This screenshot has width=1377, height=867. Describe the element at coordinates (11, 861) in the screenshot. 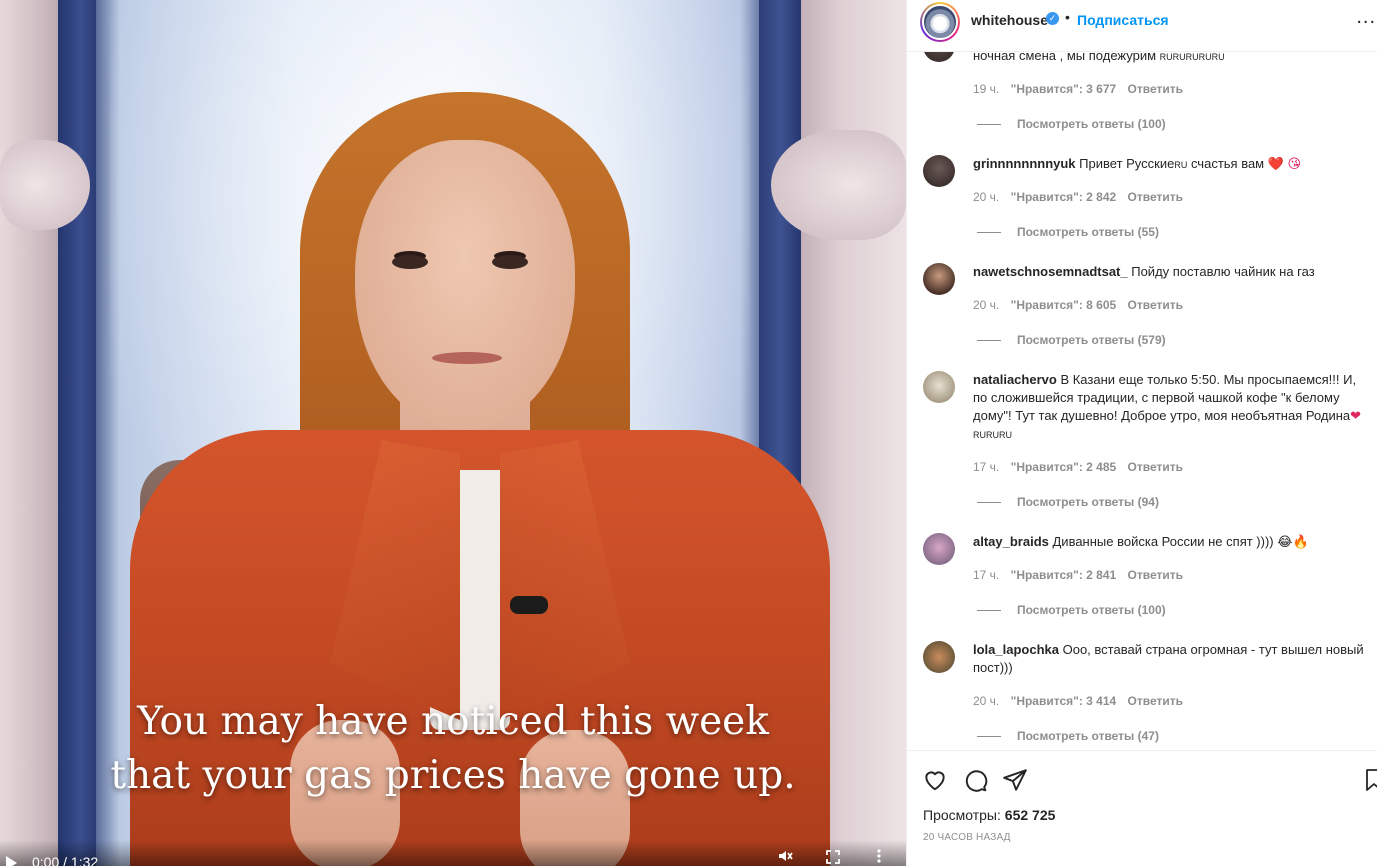

I see `play-icon` at that location.